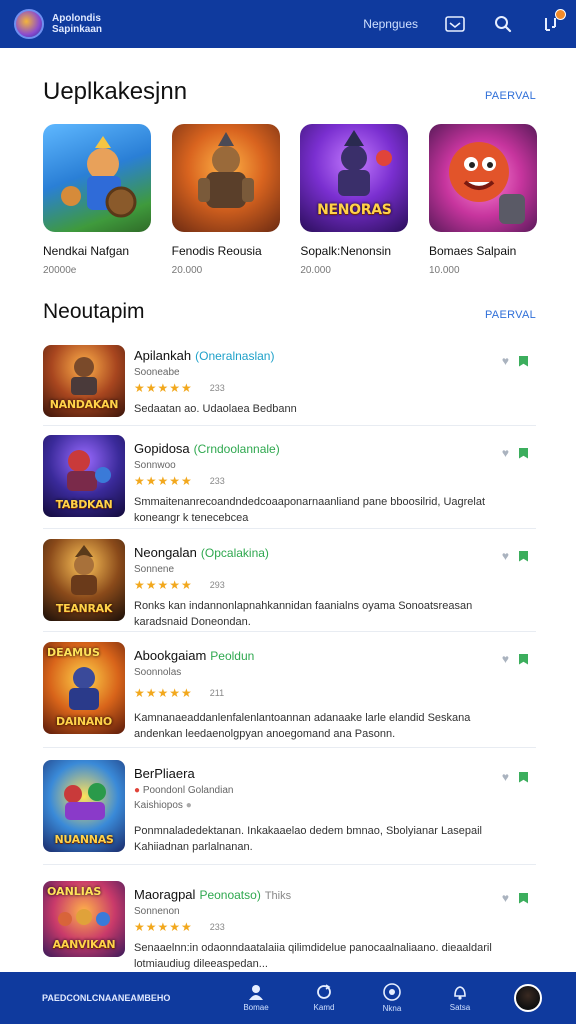 Image resolution: width=576 pixels, height=1024 pixels. Describe the element at coordinates (163, 355) in the screenshot. I see `game-title: Apilankah` at that location.